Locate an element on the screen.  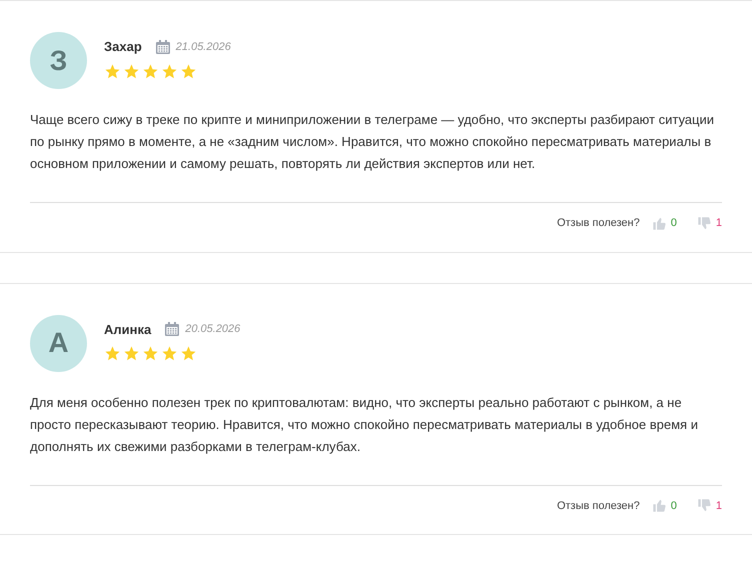
author-name: Захар is located at coordinates (123, 47).